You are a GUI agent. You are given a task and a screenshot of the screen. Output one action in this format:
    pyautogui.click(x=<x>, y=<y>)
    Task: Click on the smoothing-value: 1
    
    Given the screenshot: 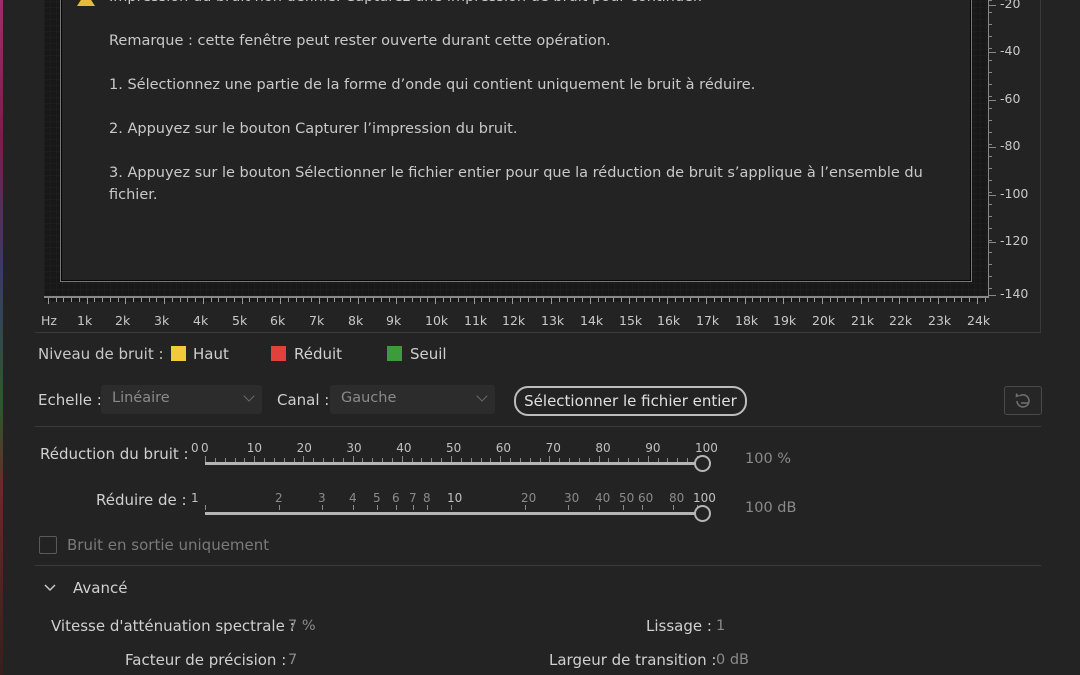 What is the action you would take?
    pyautogui.click(x=720, y=626)
    